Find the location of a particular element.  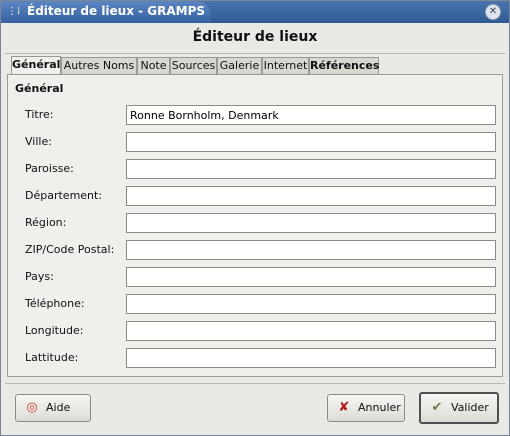

latitude-label: Lattitude: is located at coordinates (52, 357).